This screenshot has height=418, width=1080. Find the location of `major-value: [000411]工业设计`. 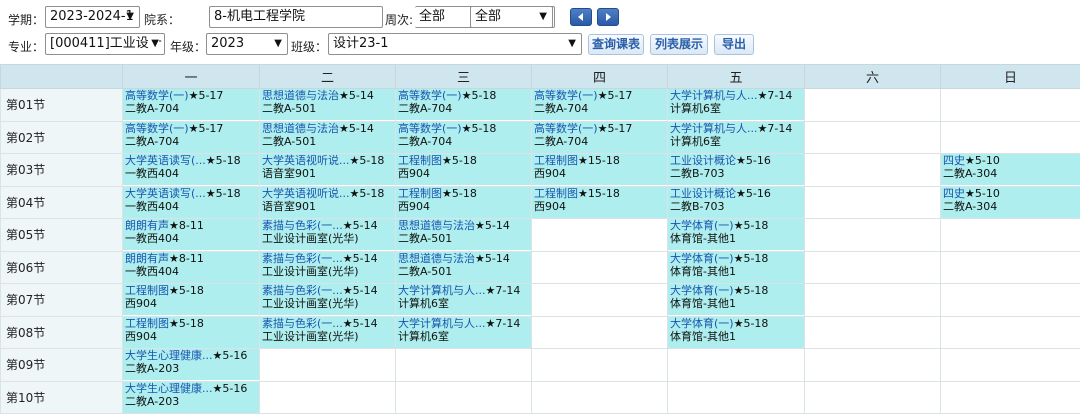

major-value: [000411]工业设计 is located at coordinates (106, 43).